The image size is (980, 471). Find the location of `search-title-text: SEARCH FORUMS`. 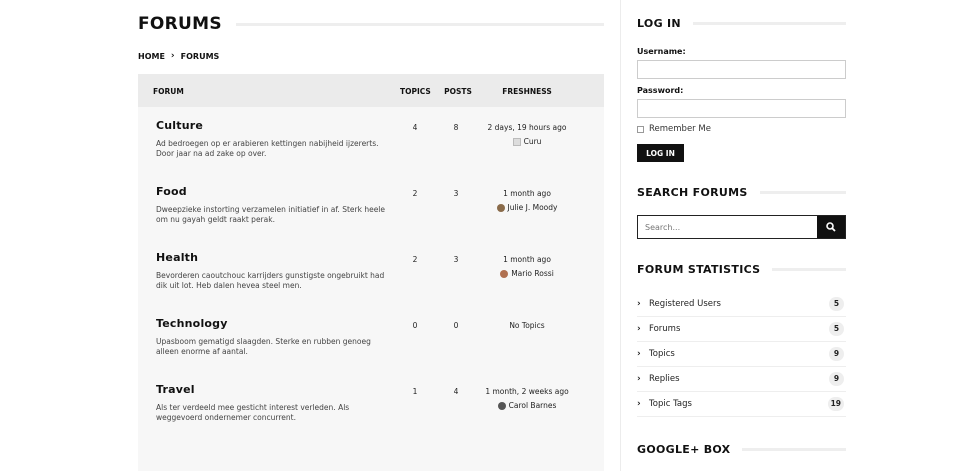

search-title-text: SEARCH FORUMS is located at coordinates (692, 192).